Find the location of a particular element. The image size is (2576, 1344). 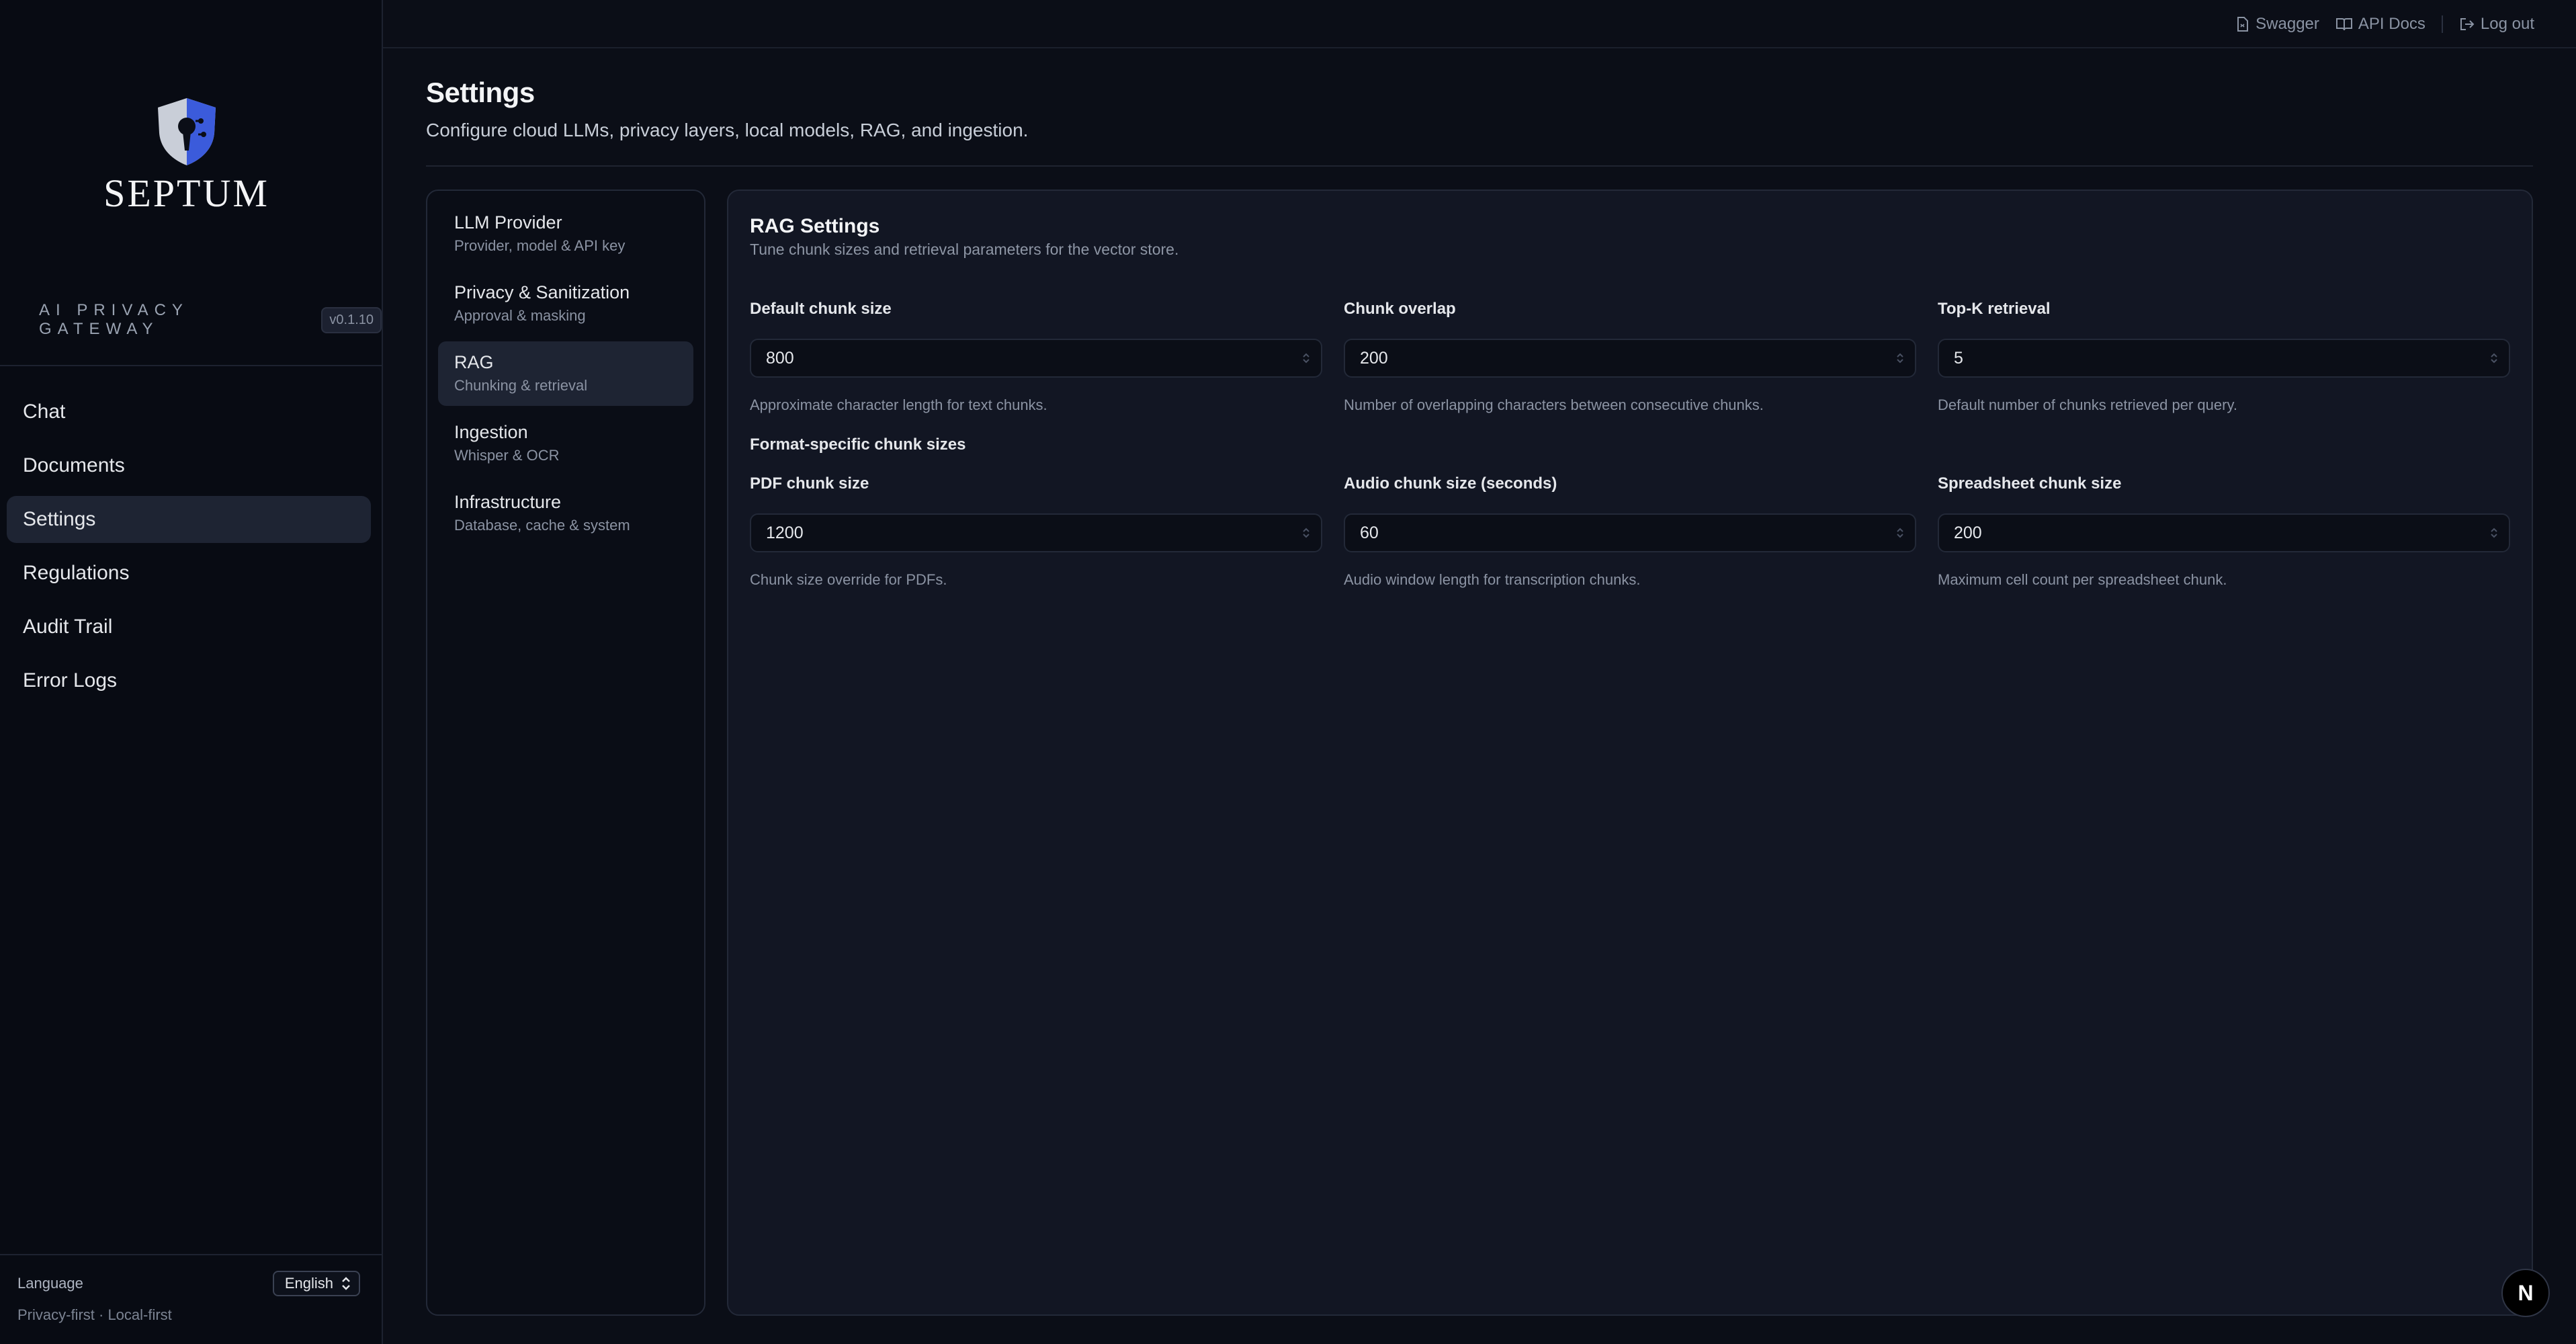

shield-logo-icon is located at coordinates (186, 132).